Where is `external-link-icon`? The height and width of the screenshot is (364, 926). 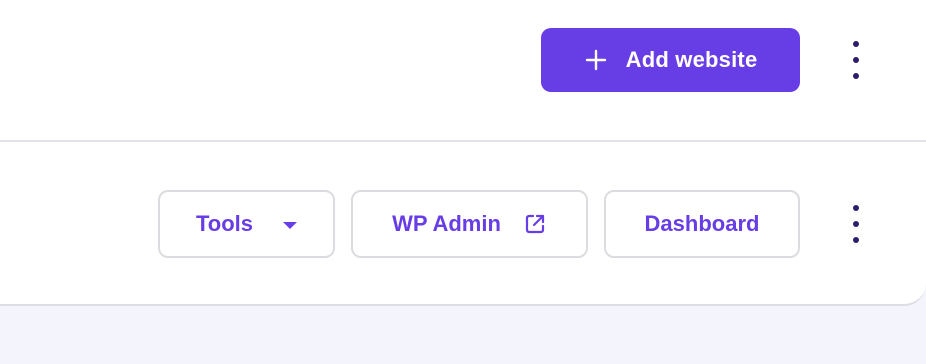 external-link-icon is located at coordinates (535, 224).